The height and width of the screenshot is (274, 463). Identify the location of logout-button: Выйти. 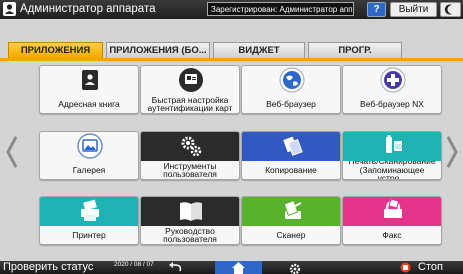
(413, 9).